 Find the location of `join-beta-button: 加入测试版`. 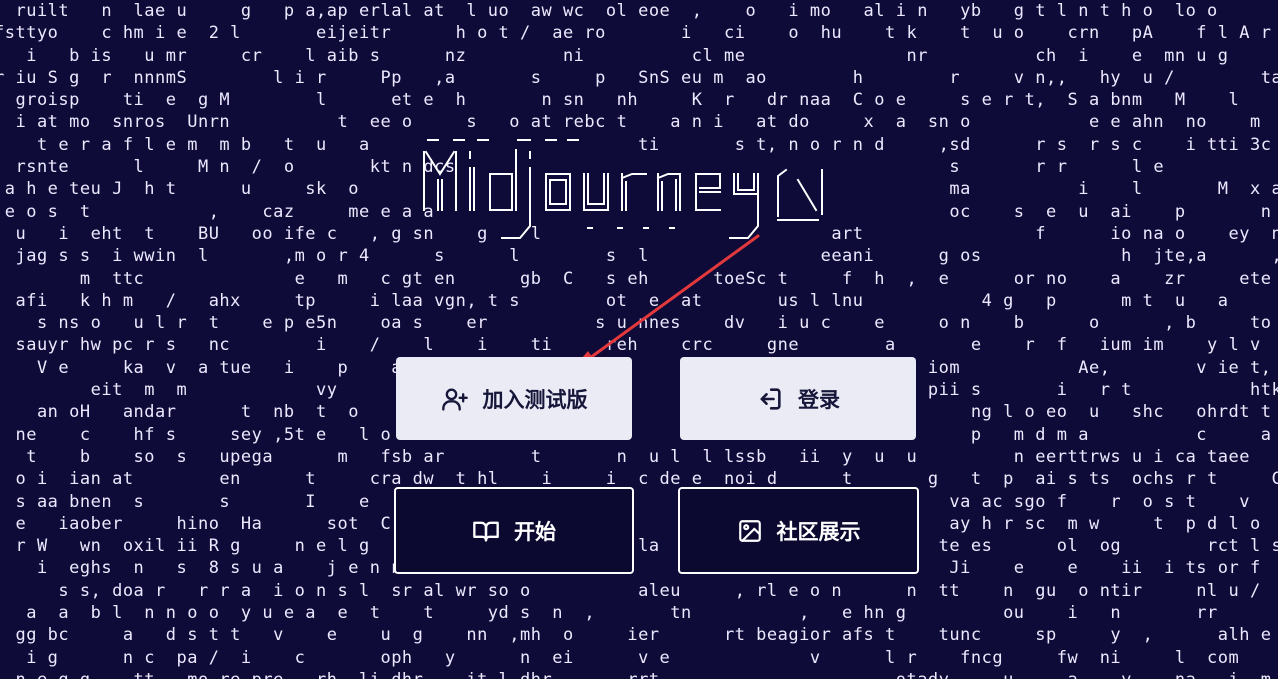

join-beta-button: 加入测试版 is located at coordinates (514, 398).